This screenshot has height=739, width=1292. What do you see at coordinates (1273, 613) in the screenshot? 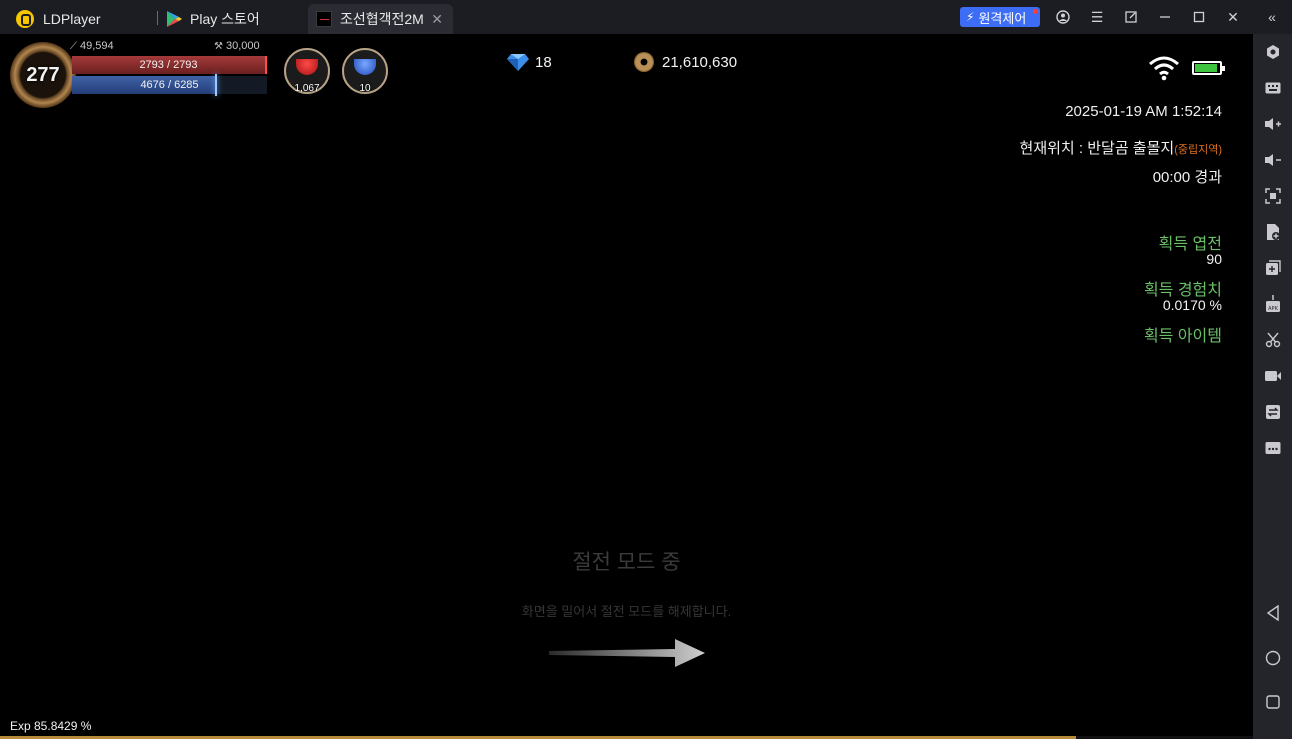
I see `back-icon` at bounding box center [1273, 613].